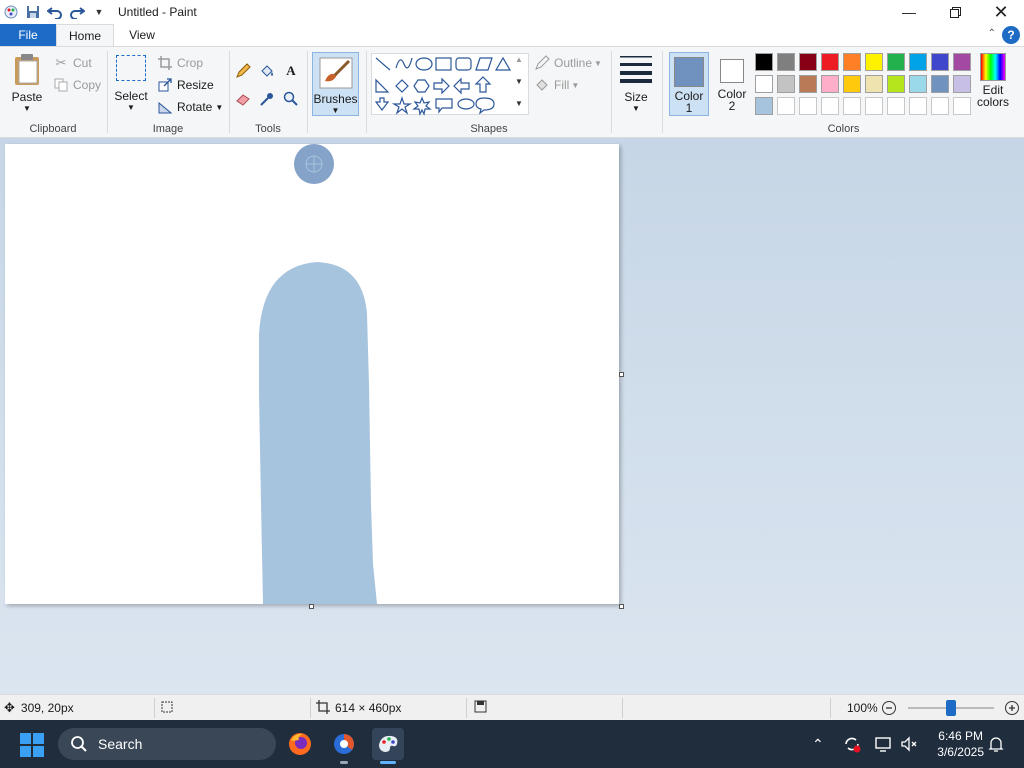  Describe the element at coordinates (621, 374) in the screenshot. I see `resize-handle-right` at that location.